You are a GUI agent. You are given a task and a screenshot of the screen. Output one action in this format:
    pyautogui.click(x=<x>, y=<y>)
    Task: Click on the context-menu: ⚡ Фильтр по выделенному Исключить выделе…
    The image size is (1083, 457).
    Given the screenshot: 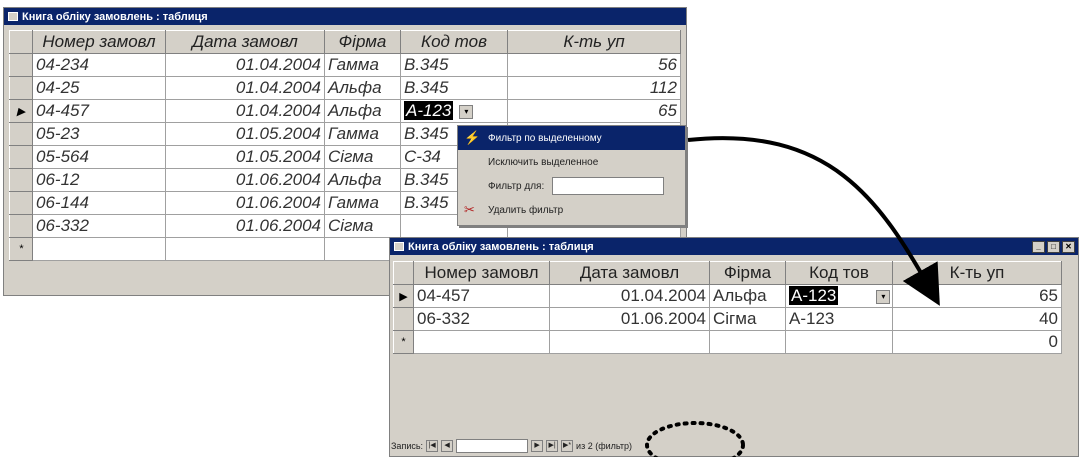 What is the action you would take?
    pyautogui.click(x=571, y=175)
    